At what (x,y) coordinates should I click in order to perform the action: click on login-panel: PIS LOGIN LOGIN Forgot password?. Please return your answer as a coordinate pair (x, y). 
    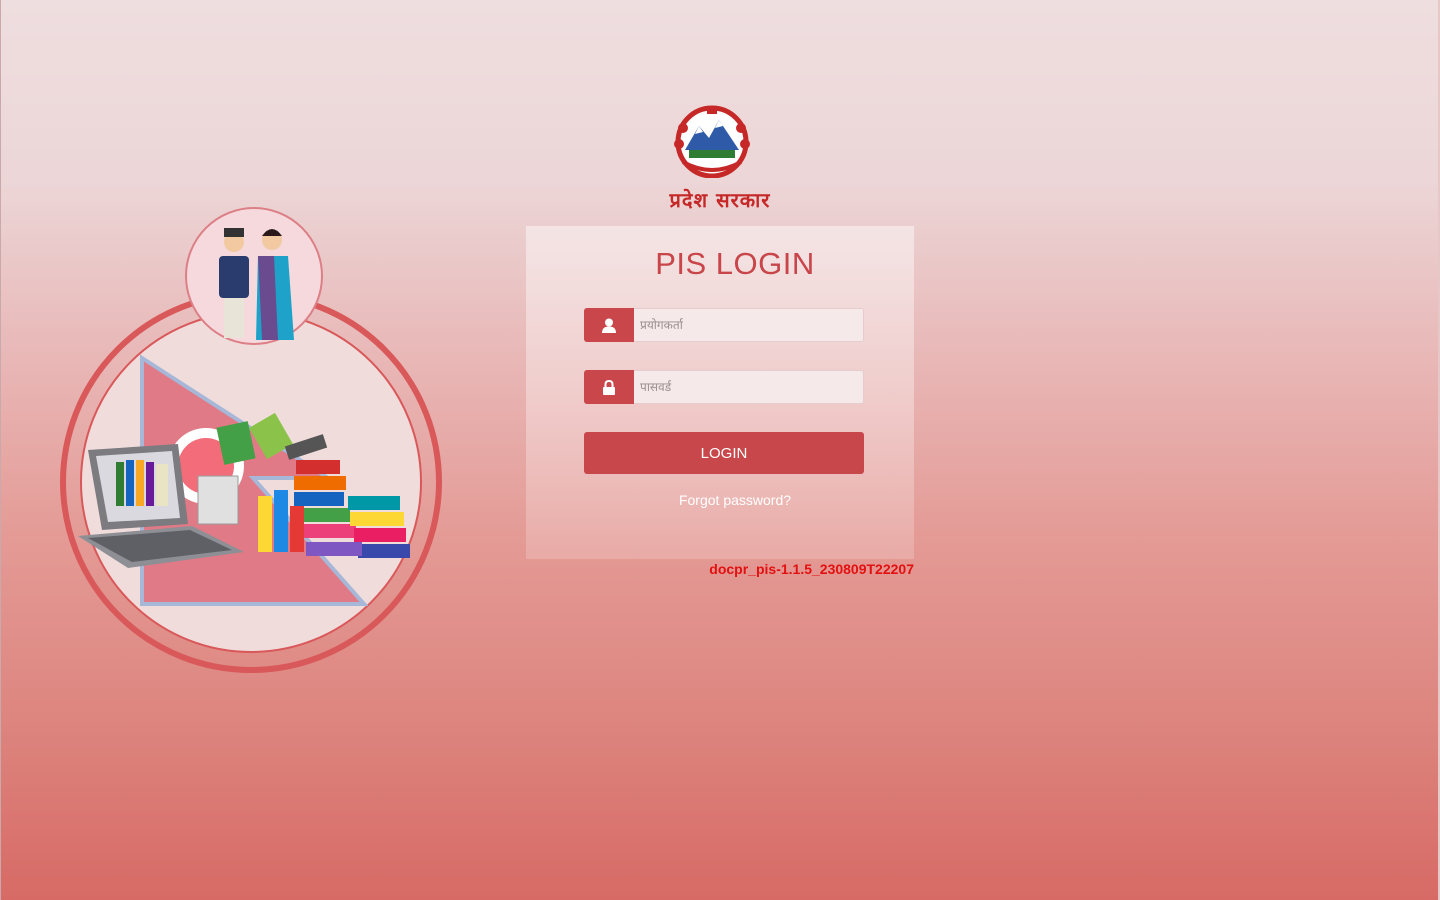
    Looking at the image, I should click on (720, 392).